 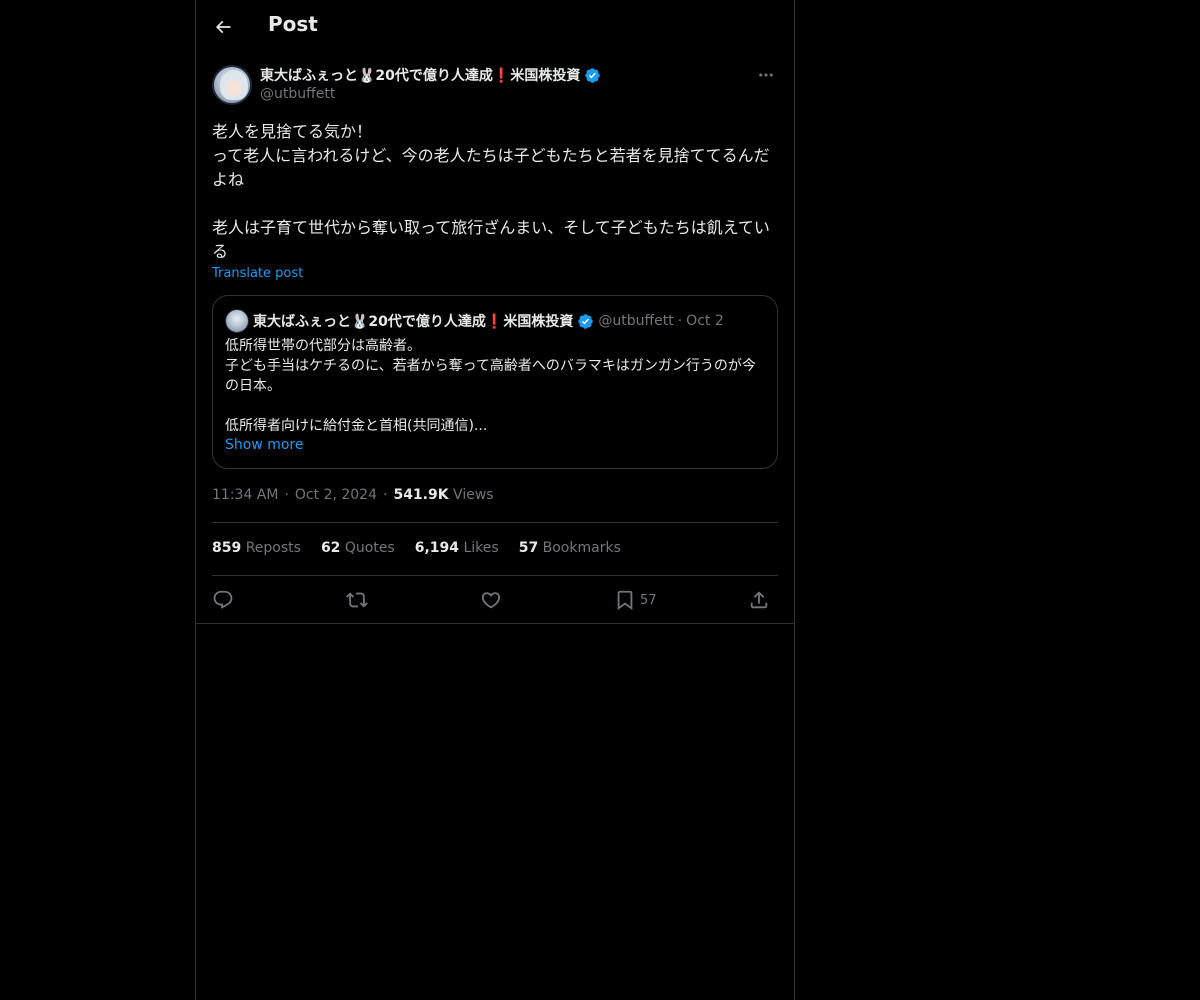 What do you see at coordinates (336, 495) in the screenshot?
I see `post-date: Oct 2, 2024` at bounding box center [336, 495].